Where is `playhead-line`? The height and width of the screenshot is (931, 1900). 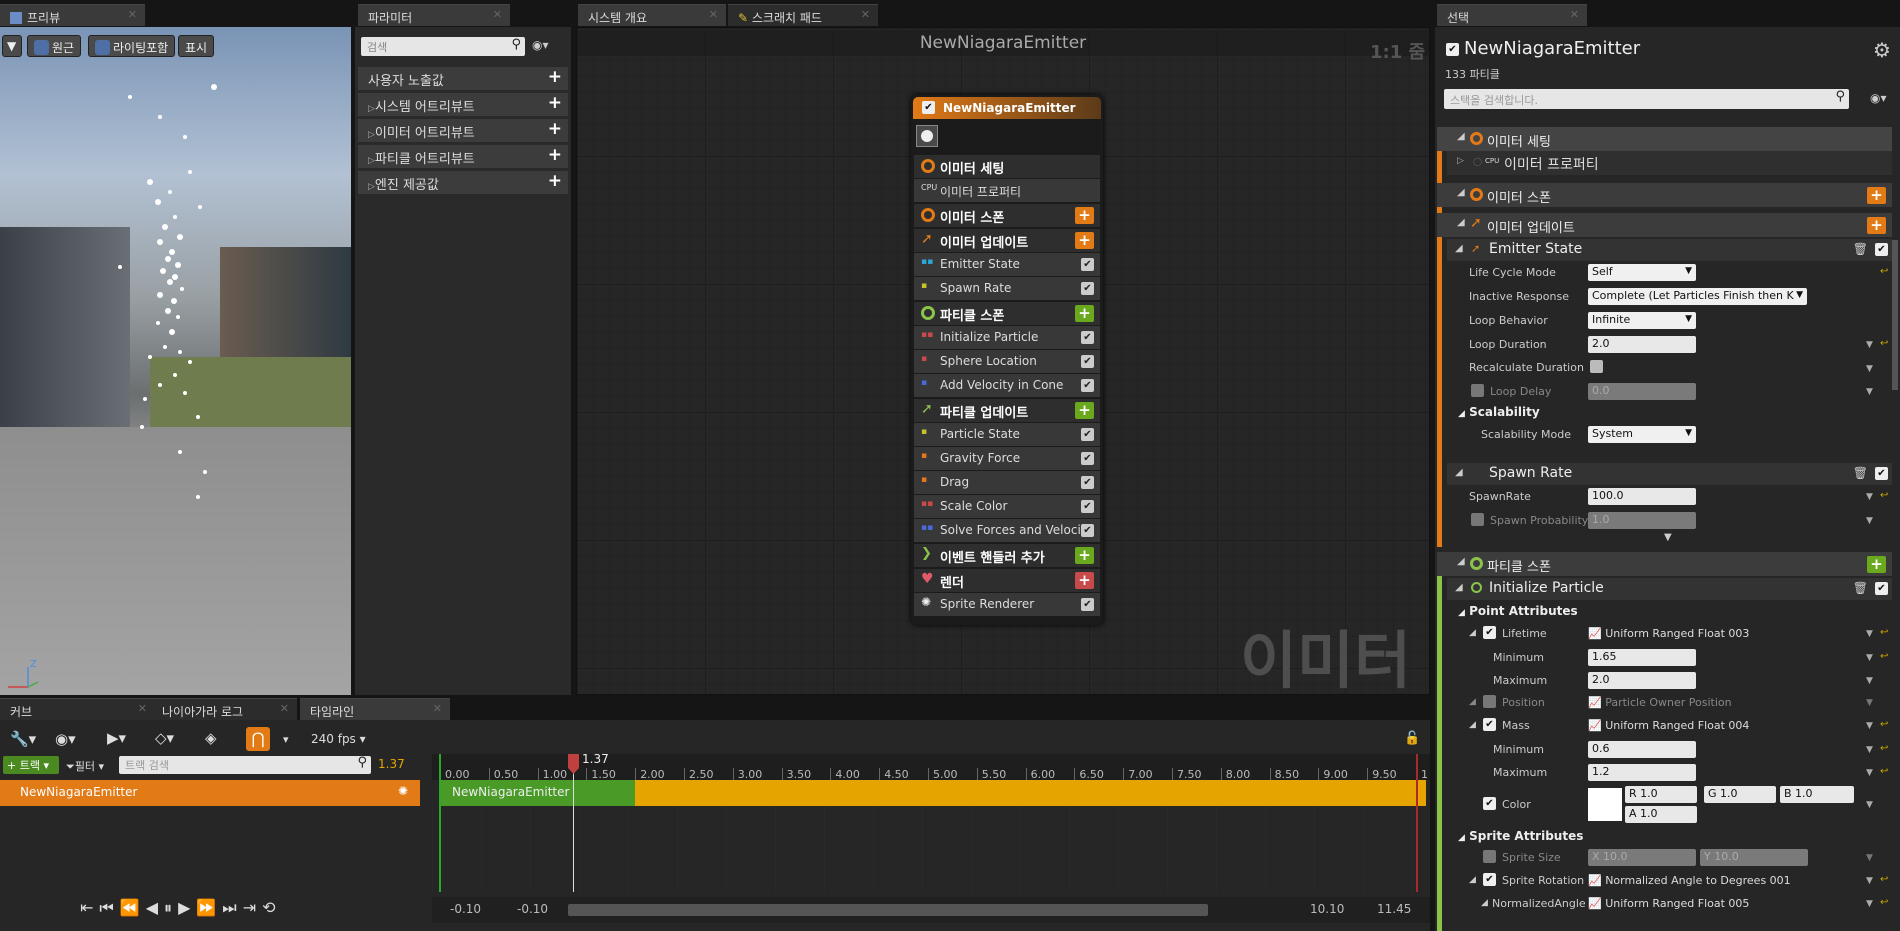 playhead-line is located at coordinates (573, 824).